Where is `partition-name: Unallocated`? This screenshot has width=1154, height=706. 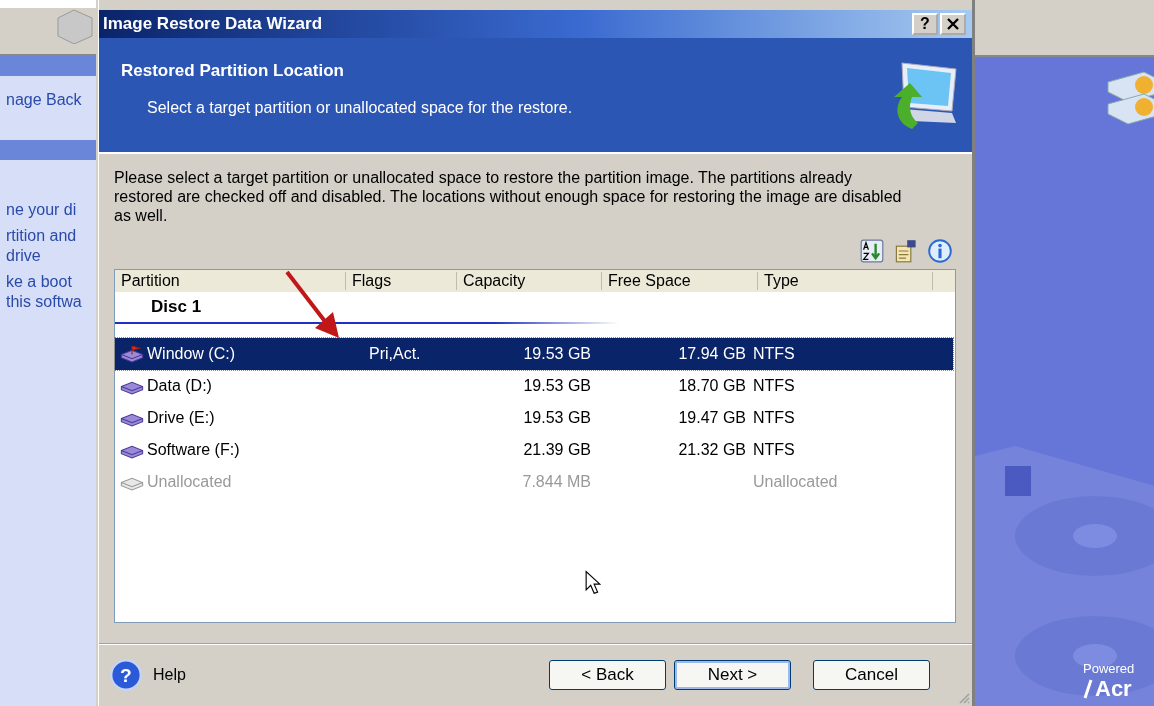 partition-name: Unallocated is located at coordinates (189, 482).